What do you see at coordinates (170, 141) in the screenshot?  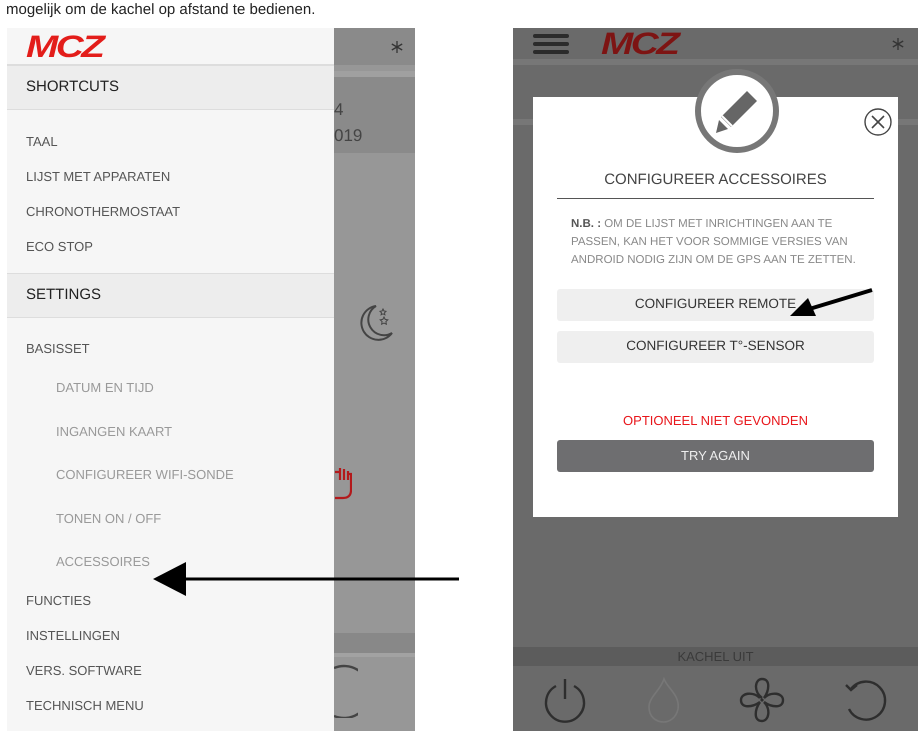 I see `menu-item: TAAL` at bounding box center [170, 141].